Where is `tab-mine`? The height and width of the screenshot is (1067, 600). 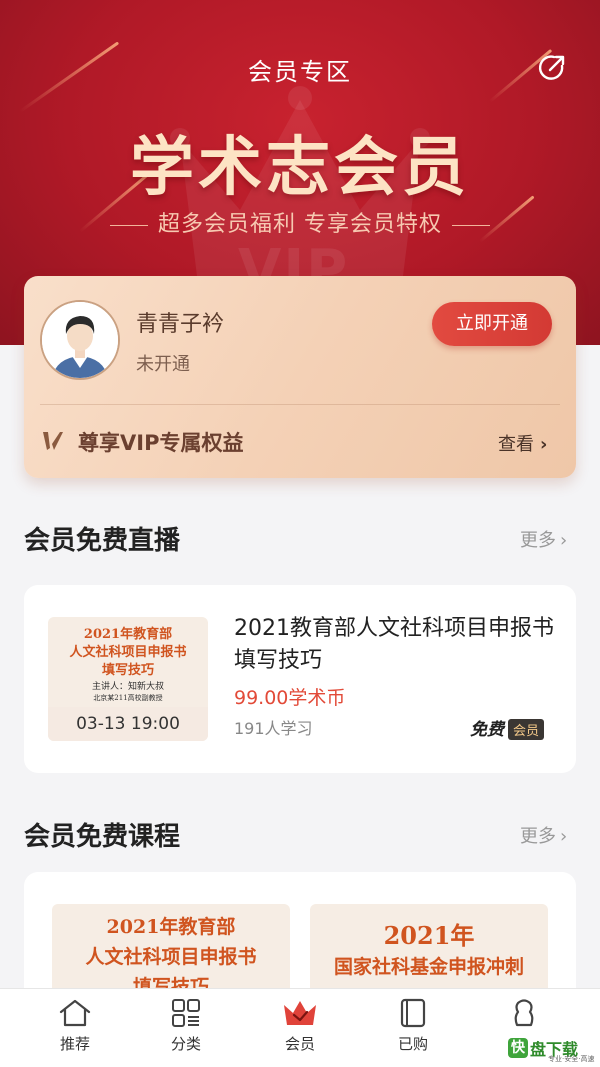 tab-mine is located at coordinates (524, 1013).